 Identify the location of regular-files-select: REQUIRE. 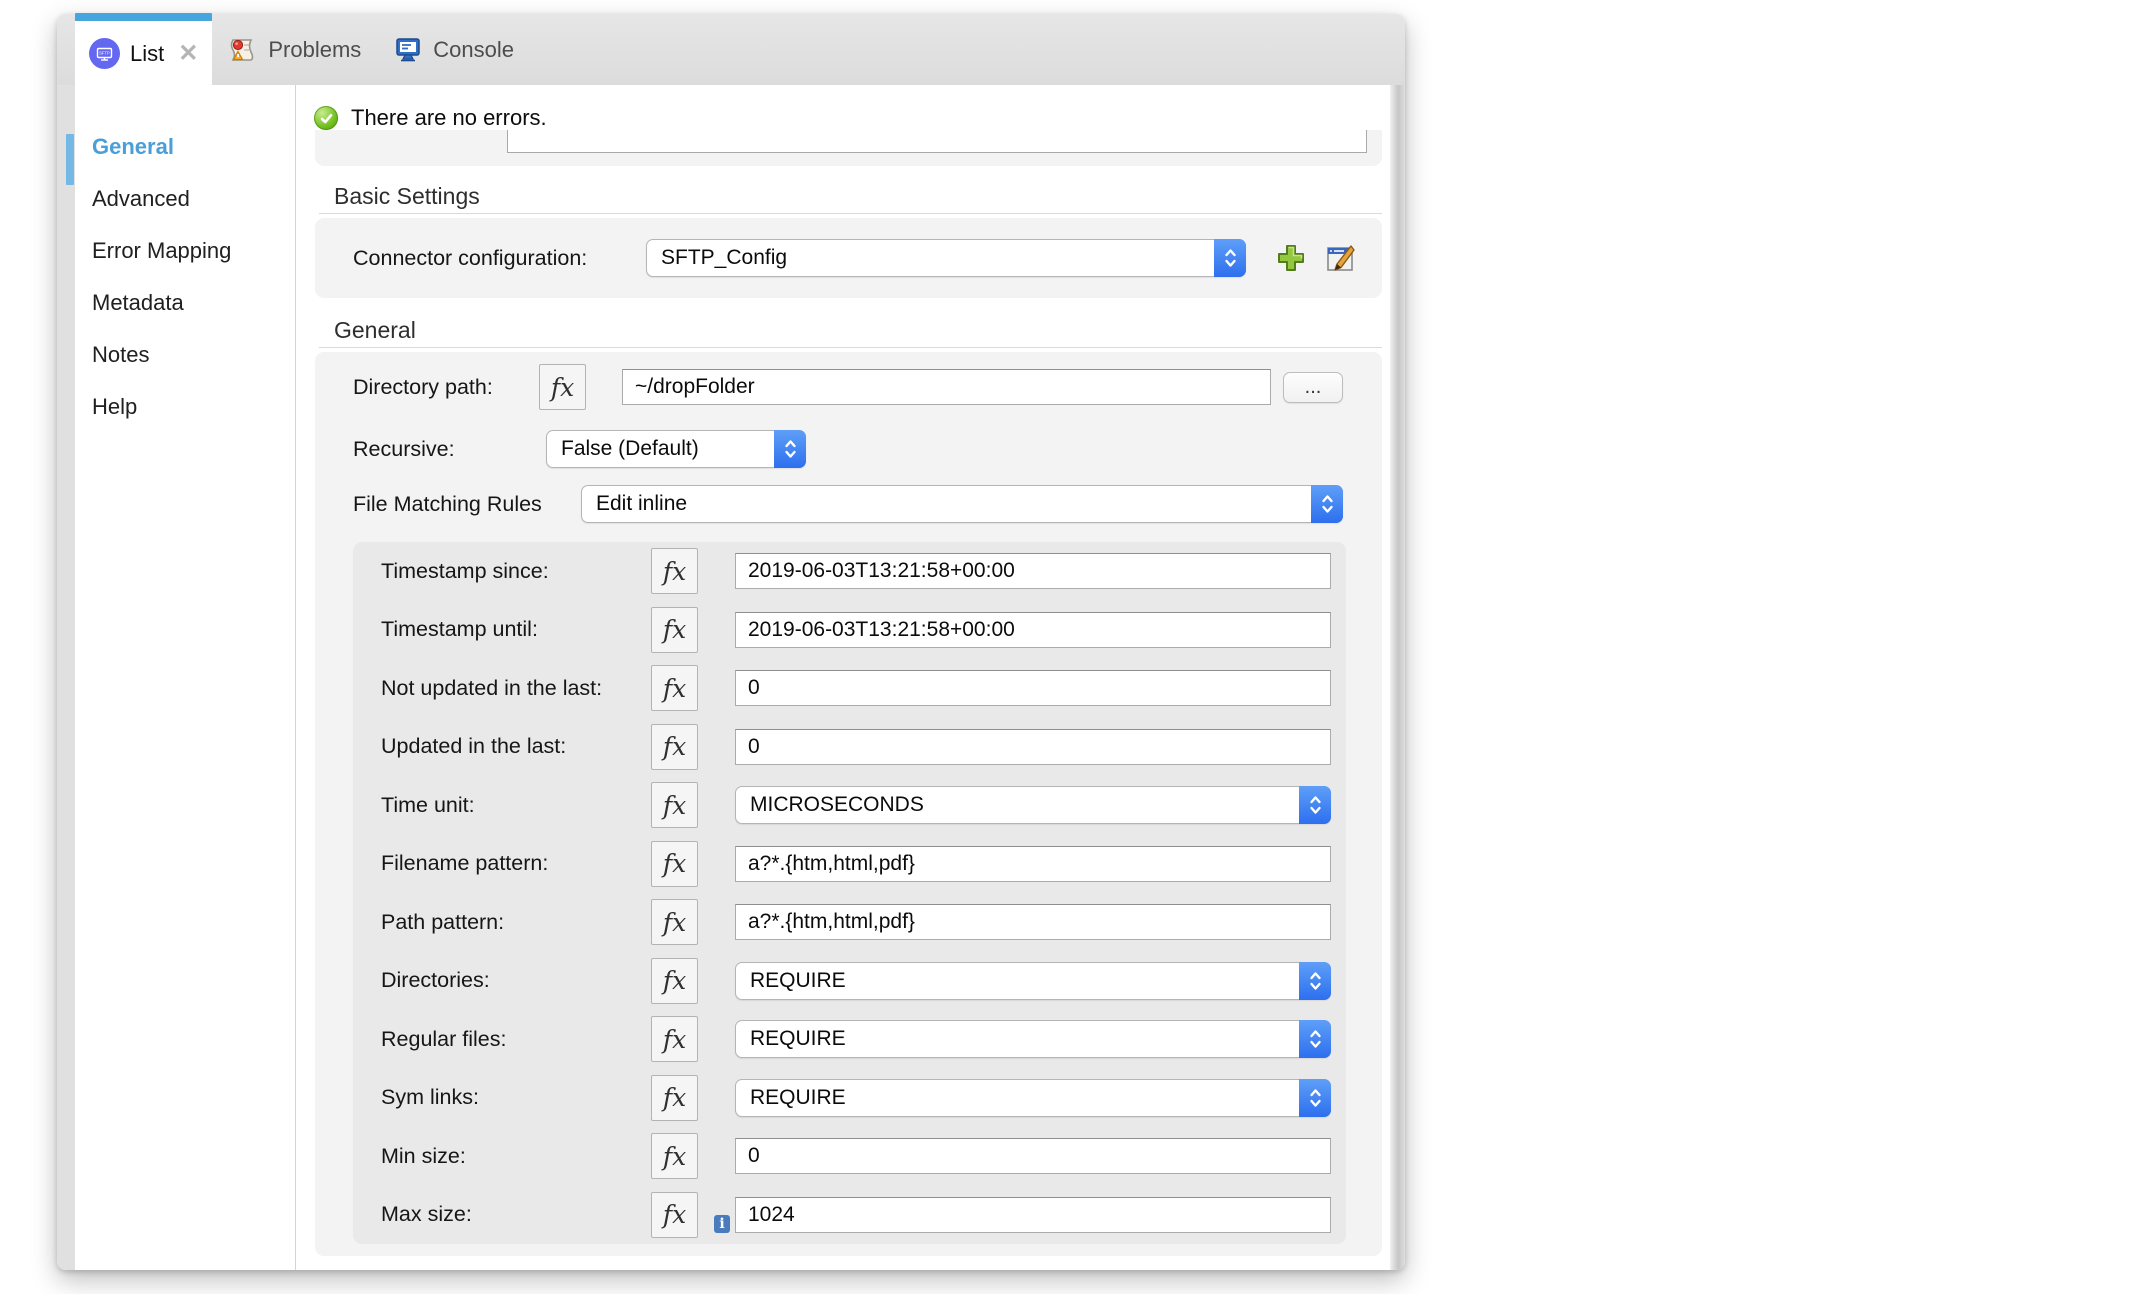
(1033, 1039).